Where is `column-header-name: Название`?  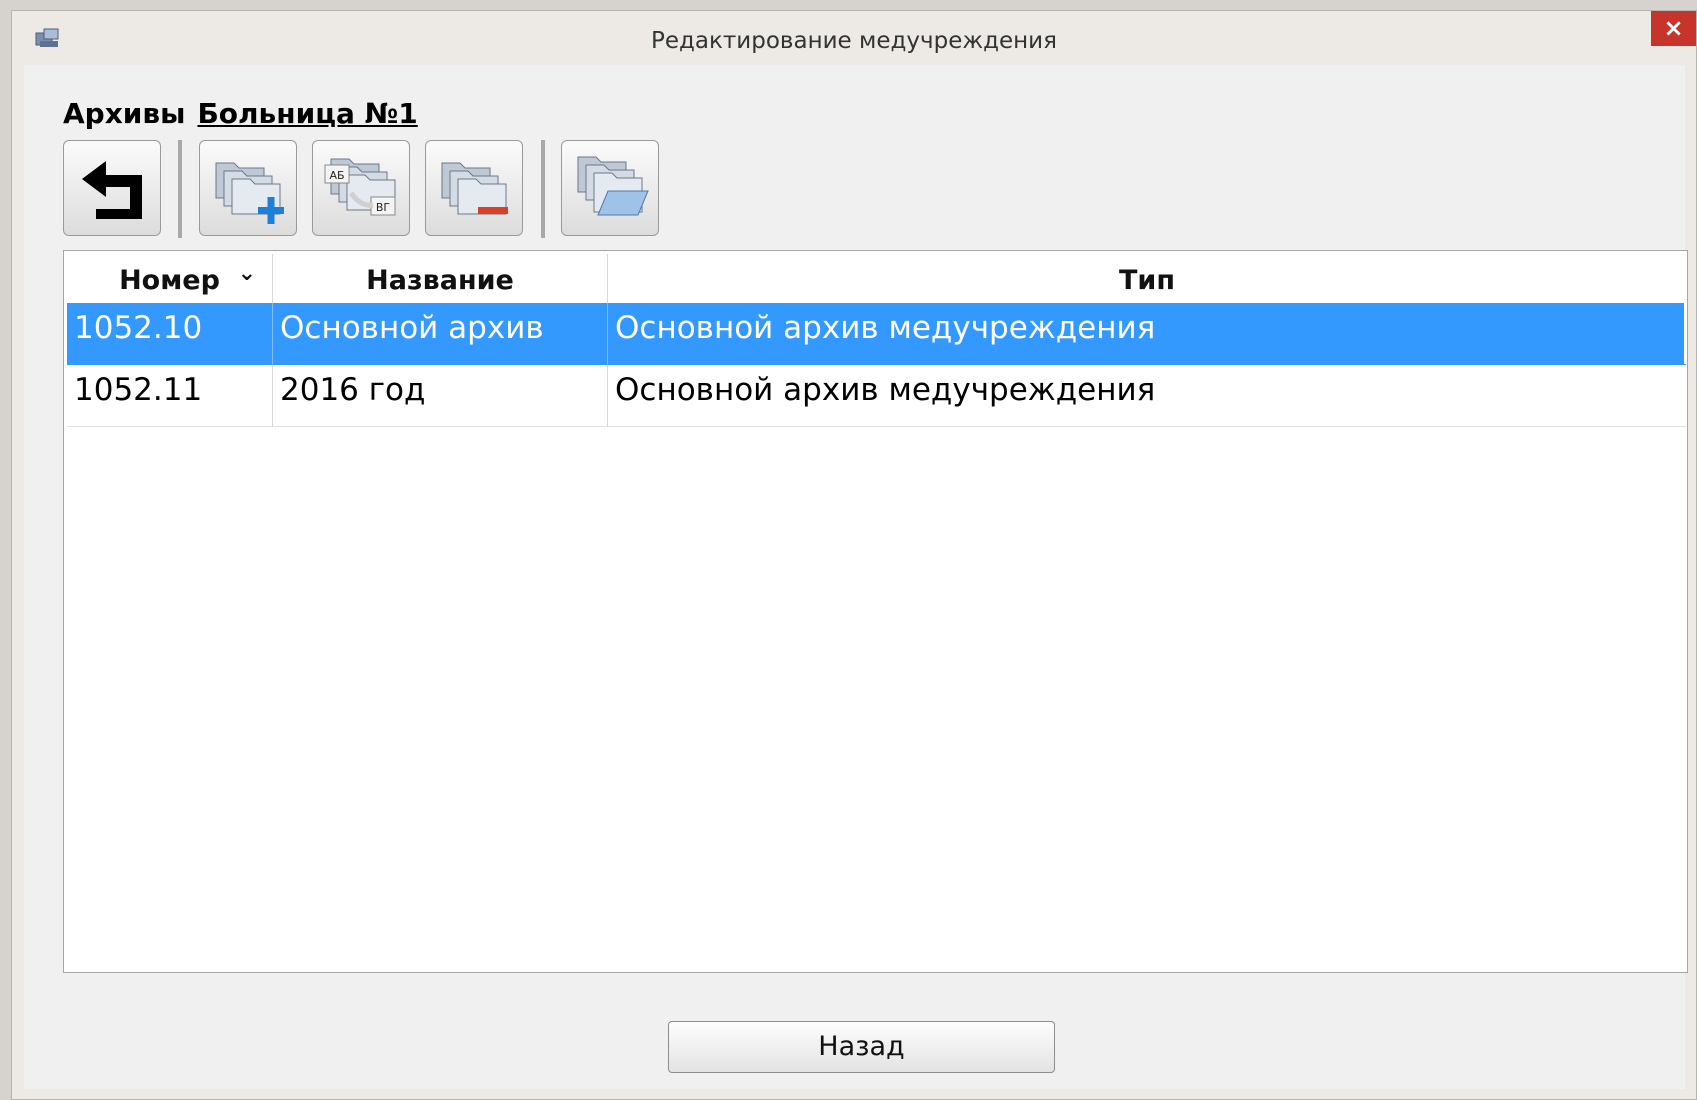
column-header-name: Название is located at coordinates (440, 278).